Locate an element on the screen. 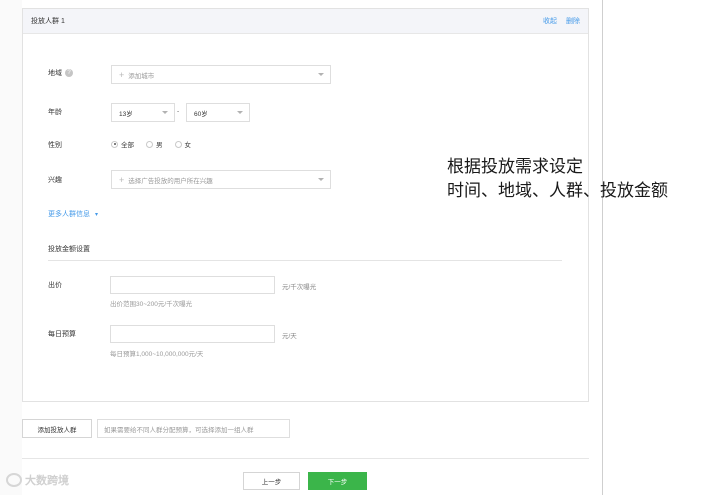 The height and width of the screenshot is (495, 711). region-placeholder: 添加城市 is located at coordinates (141, 76).